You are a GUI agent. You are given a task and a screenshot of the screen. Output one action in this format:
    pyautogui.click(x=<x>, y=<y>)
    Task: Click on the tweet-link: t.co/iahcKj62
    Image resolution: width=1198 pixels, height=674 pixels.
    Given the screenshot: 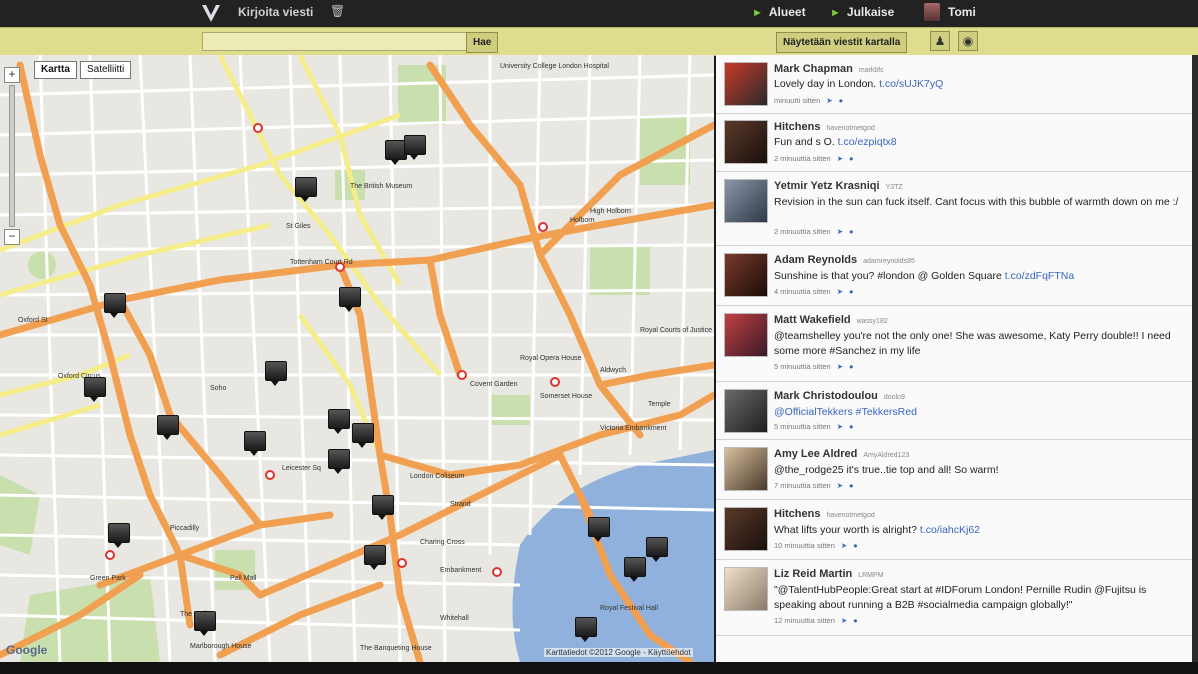 What is the action you would take?
    pyautogui.click(x=950, y=530)
    